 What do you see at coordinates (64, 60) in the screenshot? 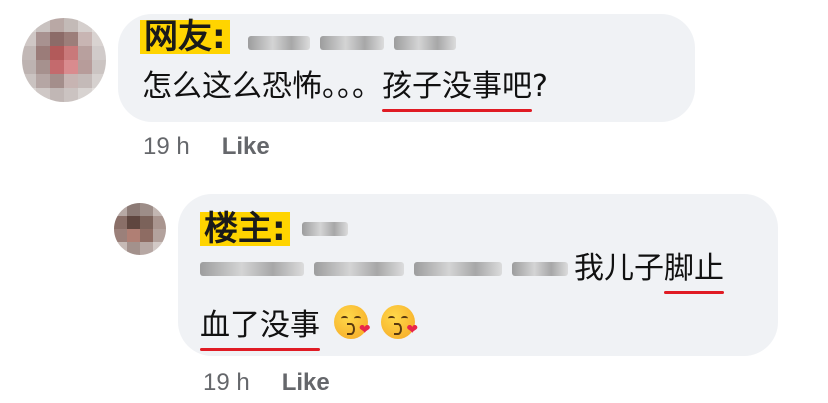
I see `commenter-avatar` at bounding box center [64, 60].